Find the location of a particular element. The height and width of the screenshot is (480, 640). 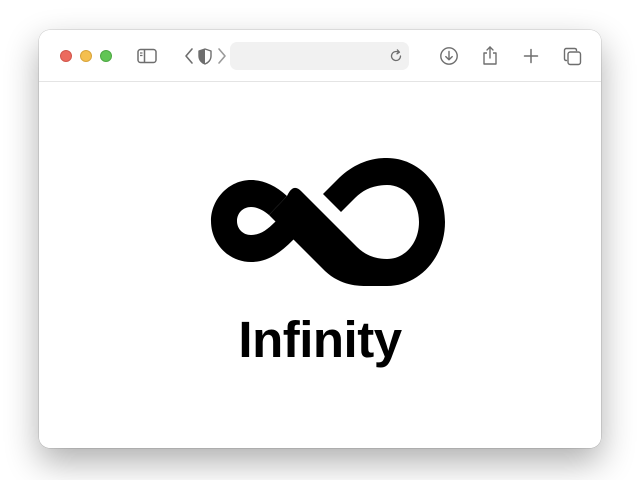

downloads-button is located at coordinates (449, 56).